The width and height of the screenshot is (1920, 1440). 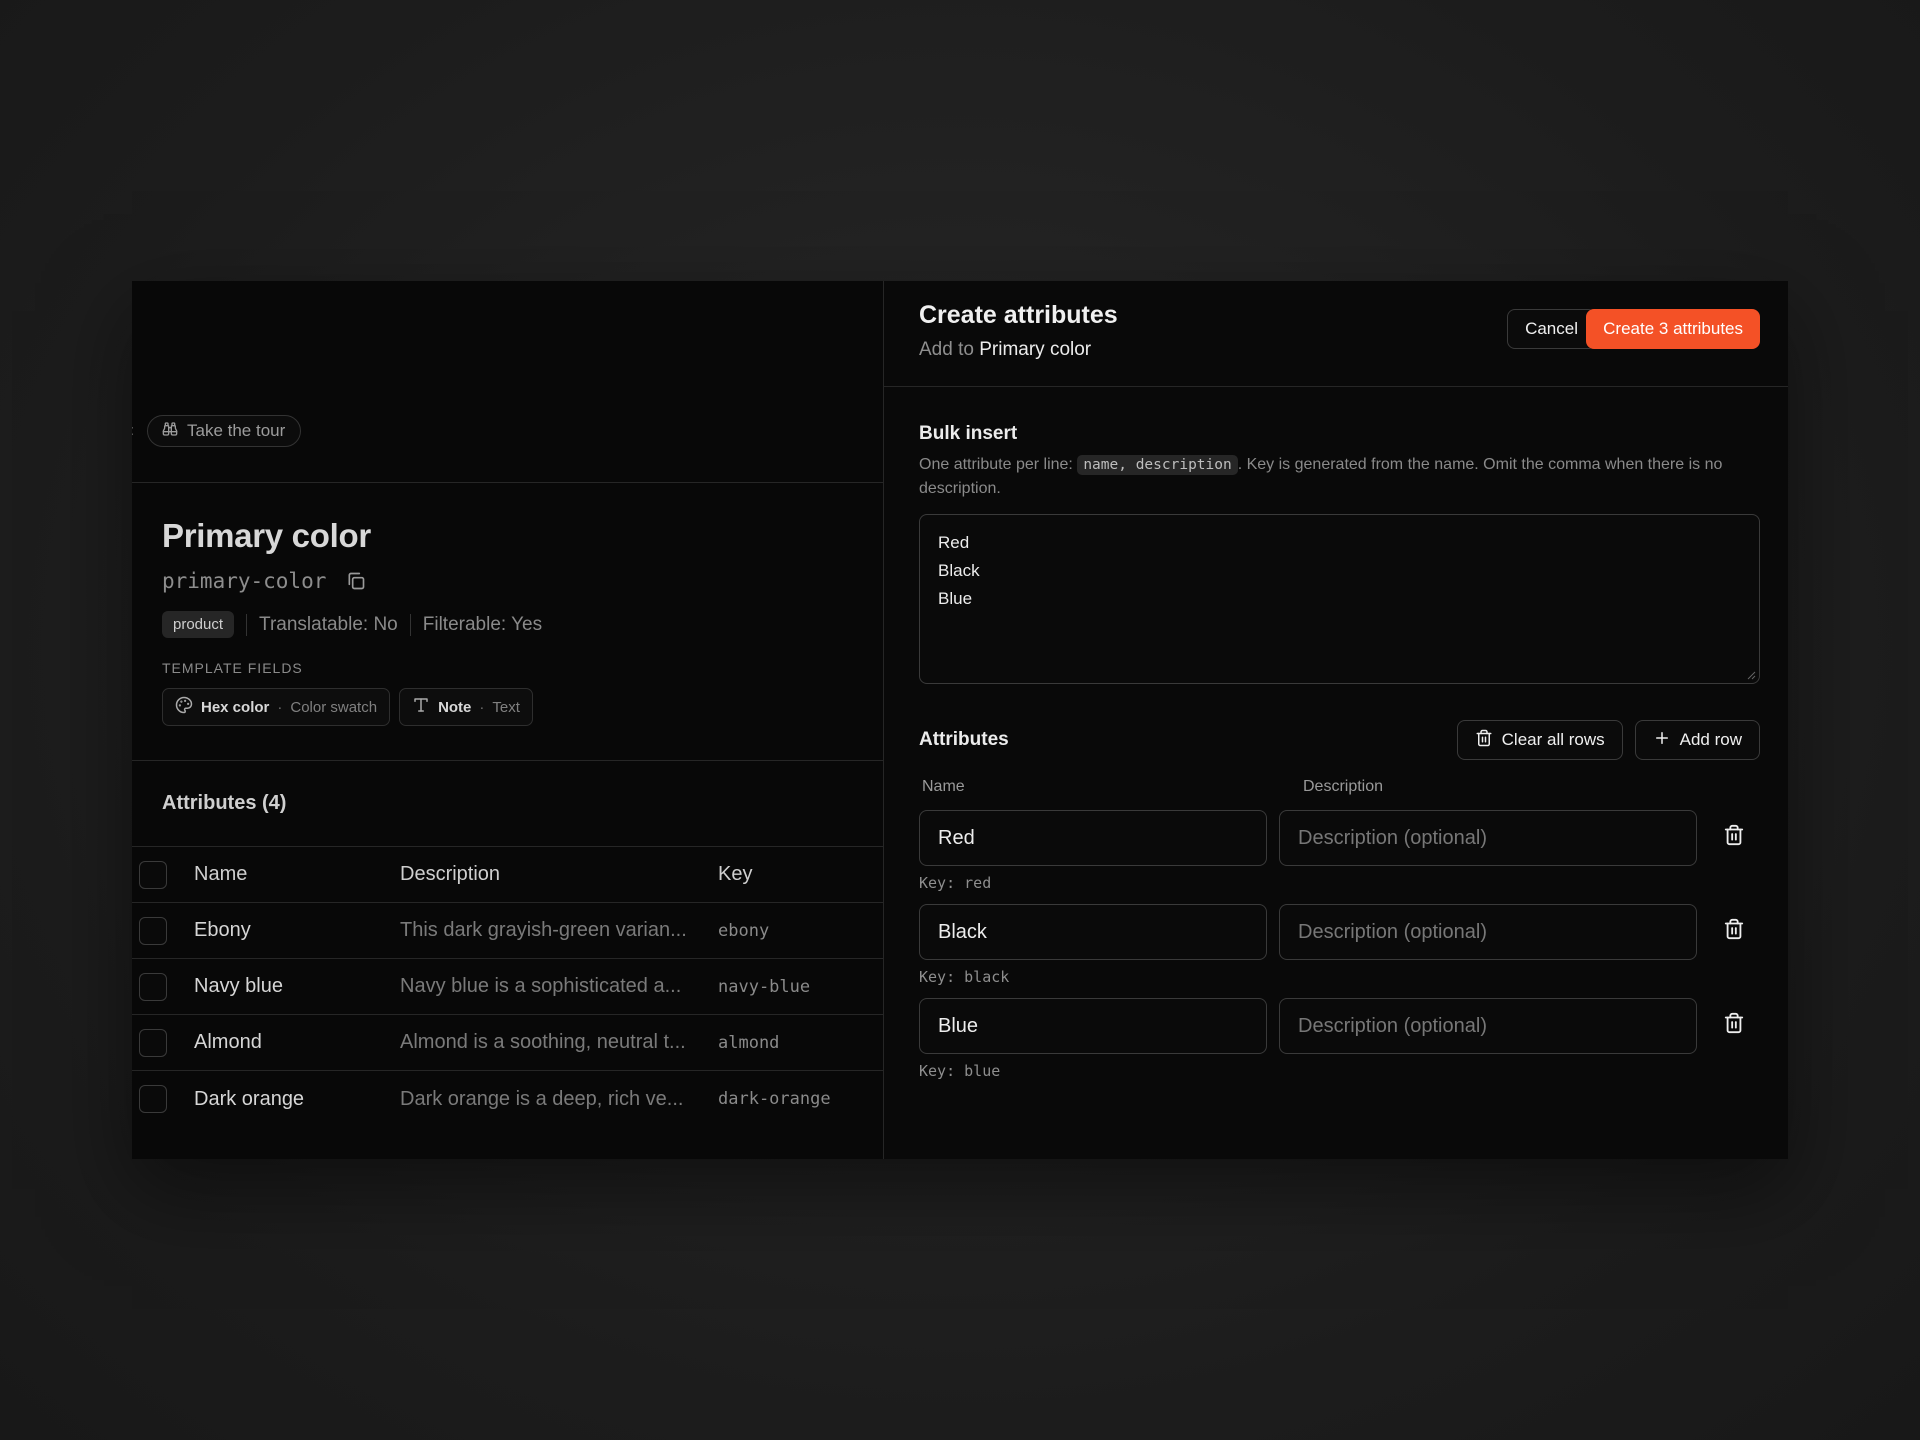 What do you see at coordinates (987, 977) in the screenshot?
I see `key-value: black` at bounding box center [987, 977].